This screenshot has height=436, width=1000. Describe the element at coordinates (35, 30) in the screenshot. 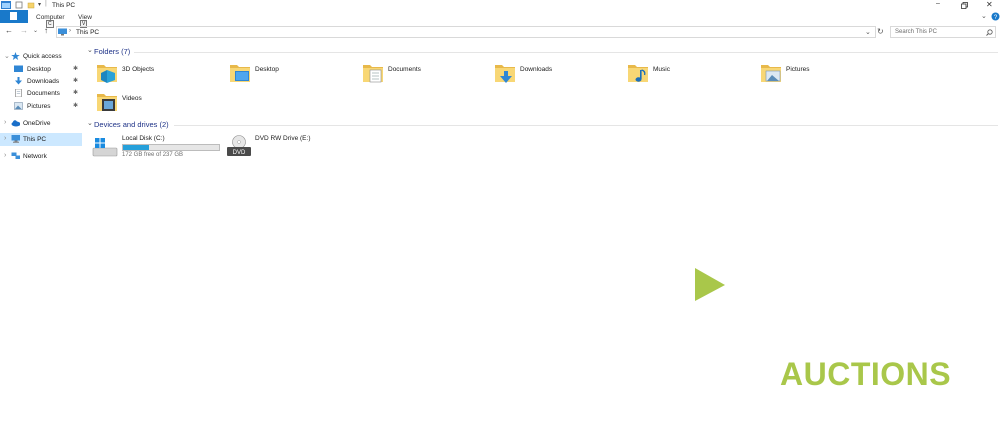

I see `recent-locations-icon: ⌄` at that location.